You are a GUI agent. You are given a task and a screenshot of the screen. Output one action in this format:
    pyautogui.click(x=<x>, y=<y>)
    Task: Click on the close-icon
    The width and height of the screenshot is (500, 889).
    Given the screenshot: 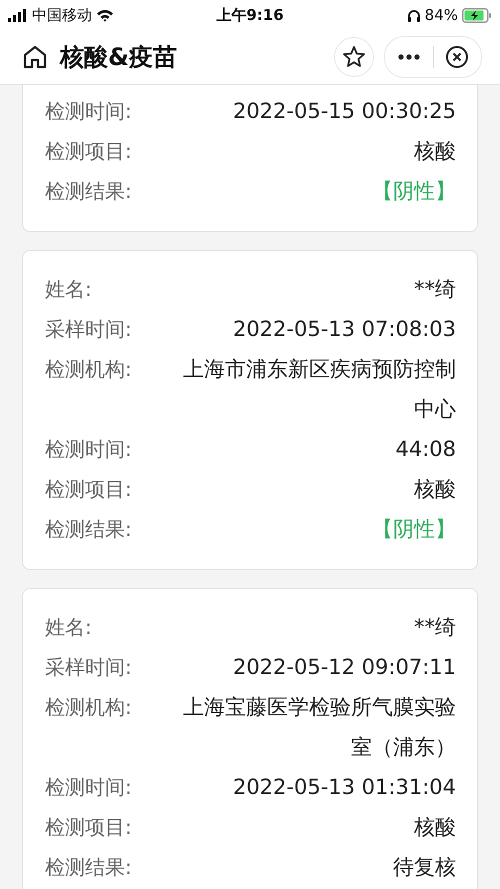 What is the action you would take?
    pyautogui.click(x=457, y=57)
    